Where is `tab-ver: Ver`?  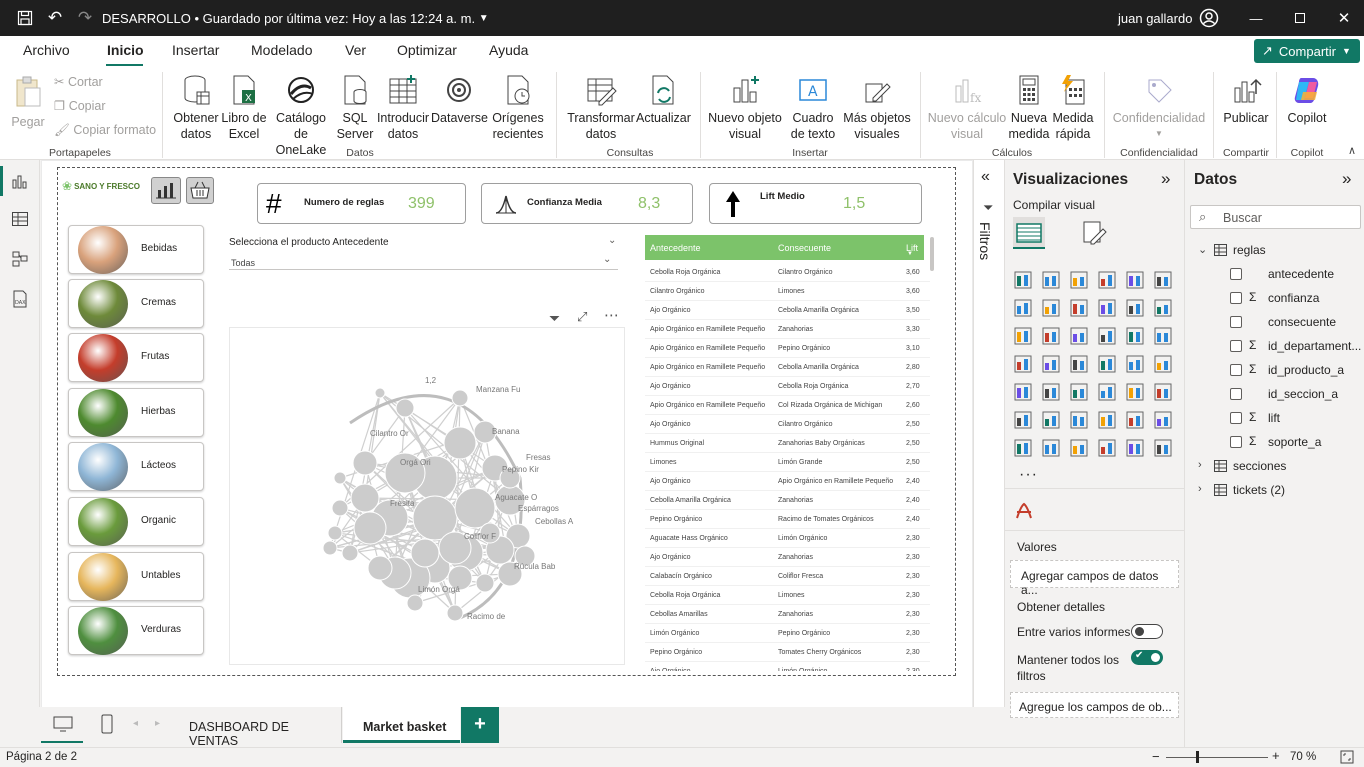
tab-ver: Ver is located at coordinates (355, 50).